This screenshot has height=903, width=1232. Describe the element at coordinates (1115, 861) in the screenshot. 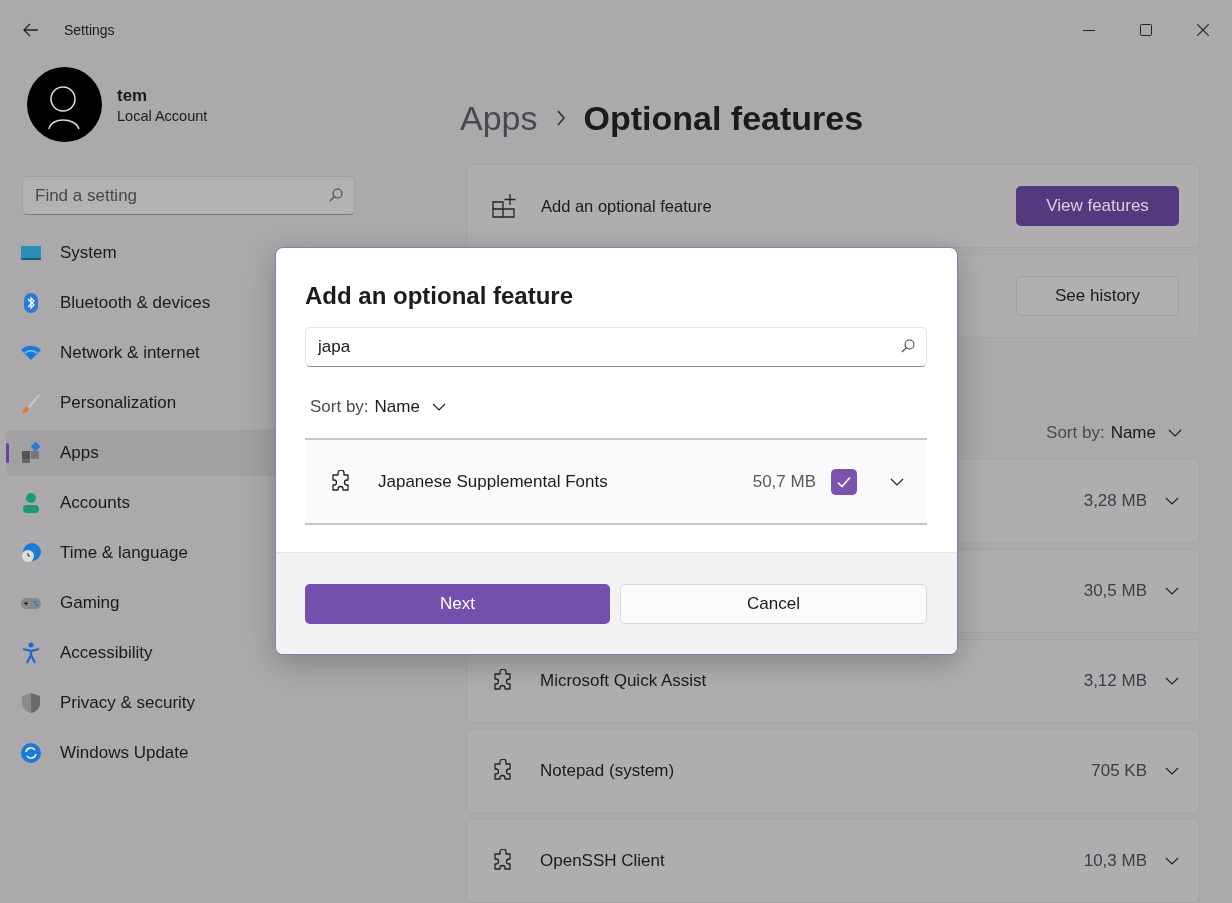

I see `feature-size: 10,3 MB` at that location.